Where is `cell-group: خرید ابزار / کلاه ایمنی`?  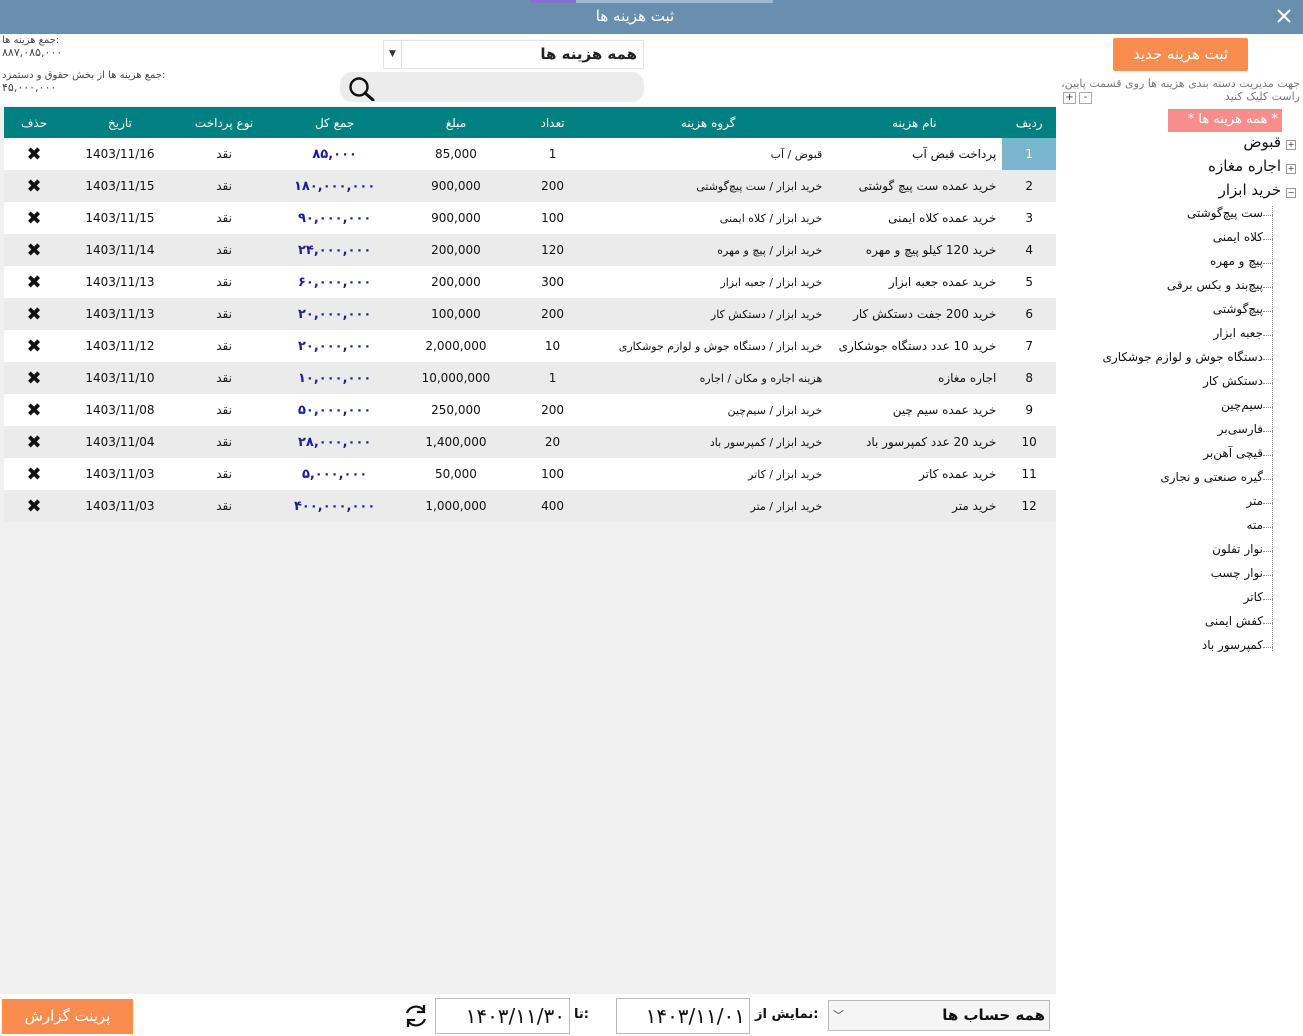
cell-group: خرید ابزار / کلاه ایمنی is located at coordinates (708, 218).